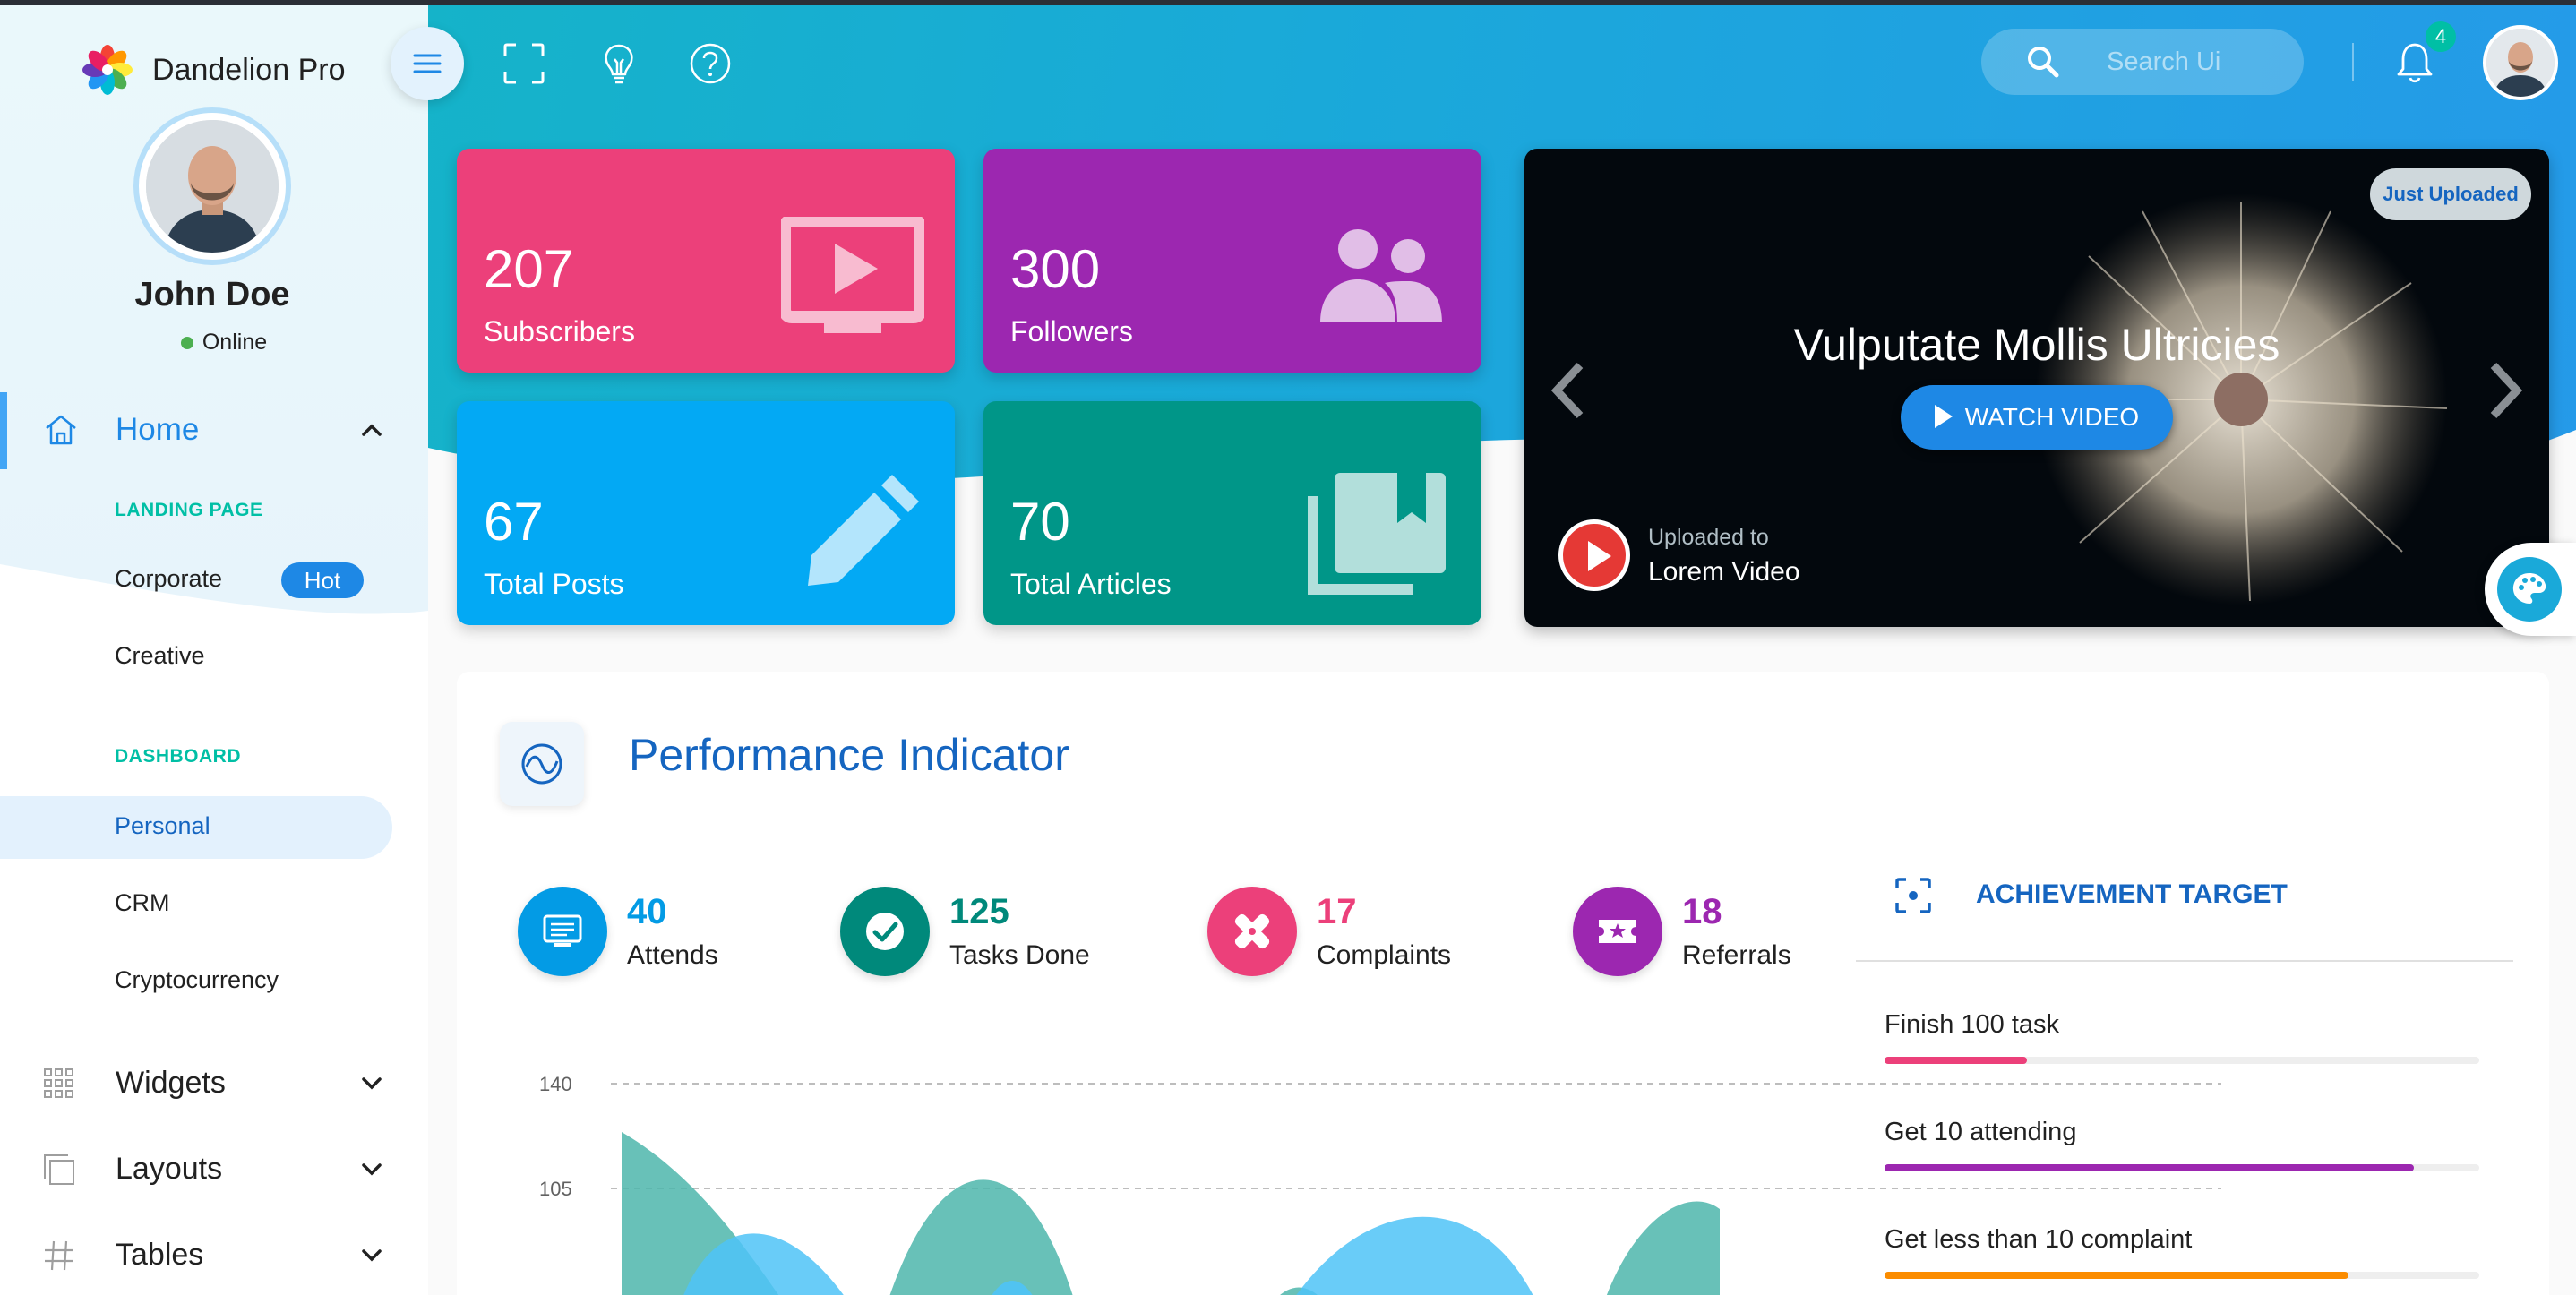 The width and height of the screenshot is (2576, 1295). What do you see at coordinates (852, 275) in the screenshot?
I see `tv-play-icon` at bounding box center [852, 275].